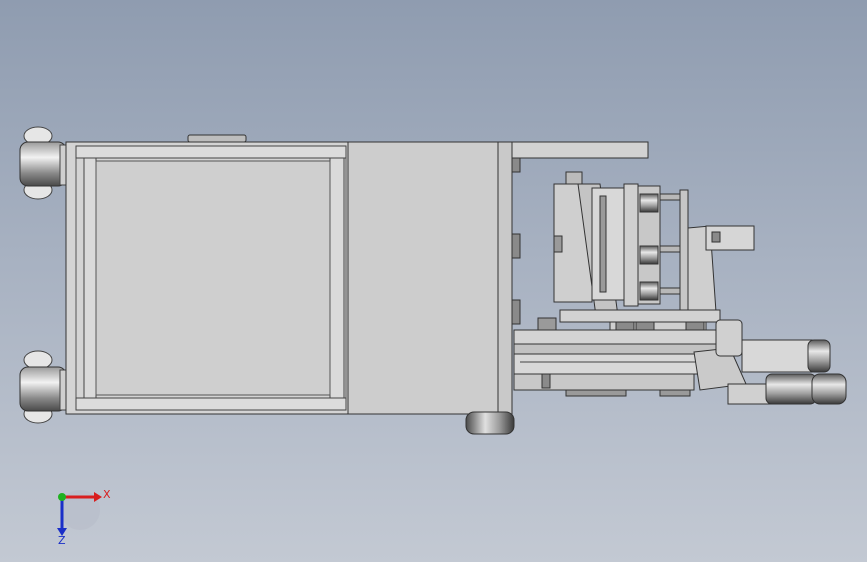 This screenshot has height=562, width=867. I want to click on cylinder-upper, so click(786, 356).